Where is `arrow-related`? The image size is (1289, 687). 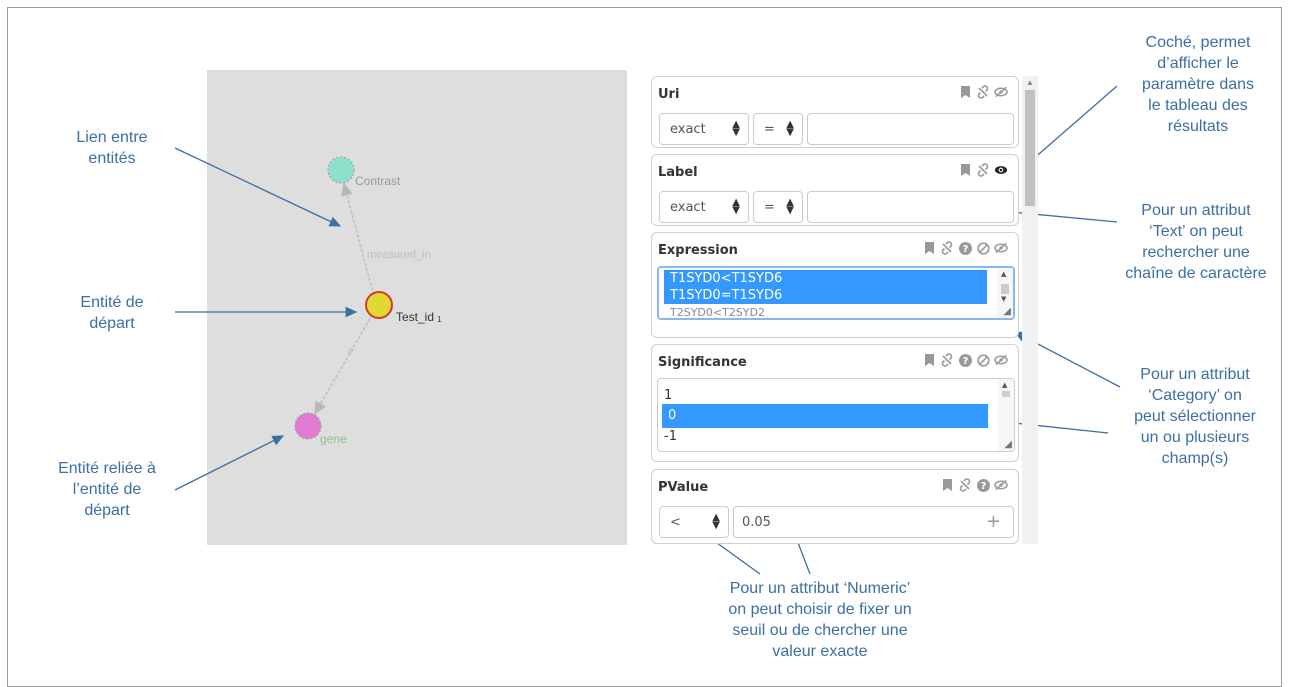 arrow-related is located at coordinates (229, 463).